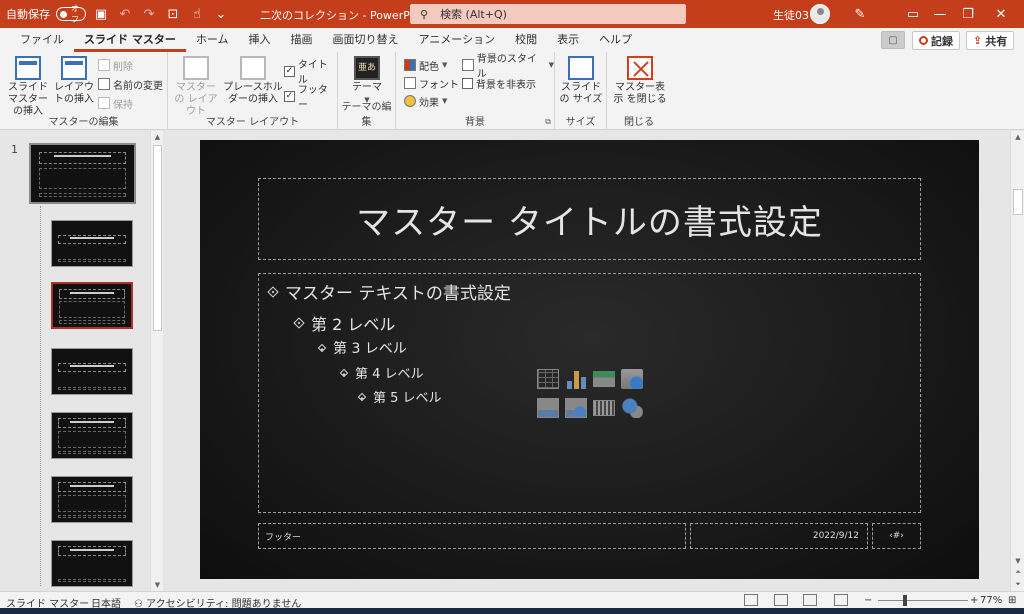 This screenshot has width=1024, height=614. I want to click on colors-button: 配色 ▼, so click(425, 65).